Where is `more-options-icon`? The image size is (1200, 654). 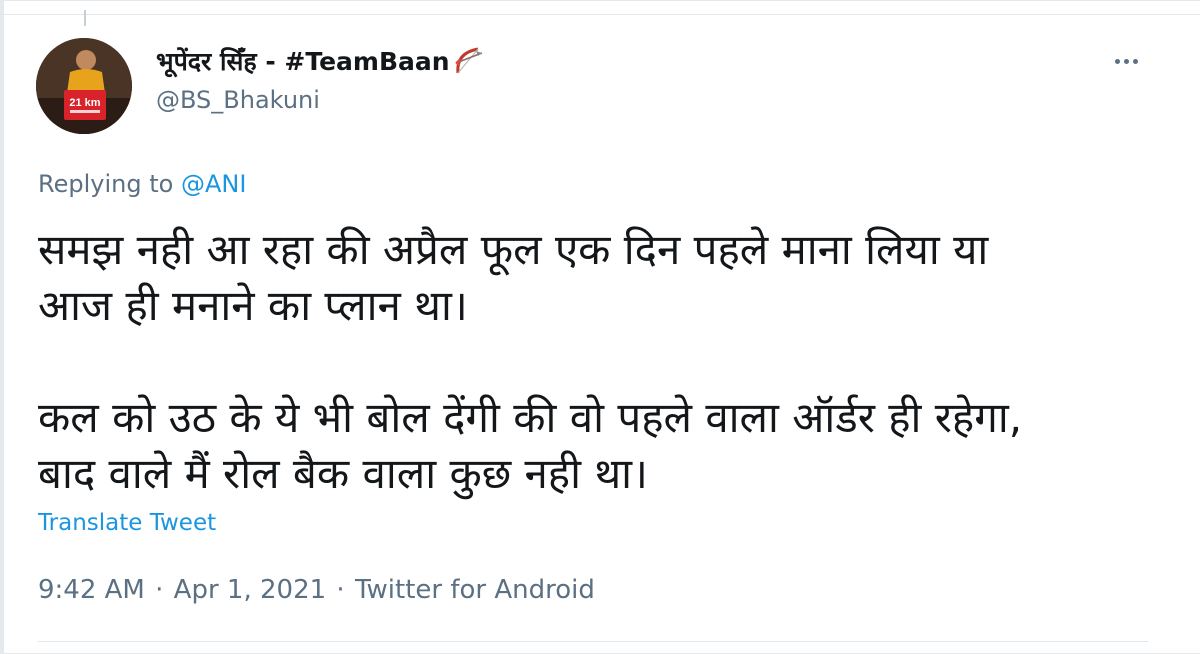
more-options-icon is located at coordinates (1126, 61).